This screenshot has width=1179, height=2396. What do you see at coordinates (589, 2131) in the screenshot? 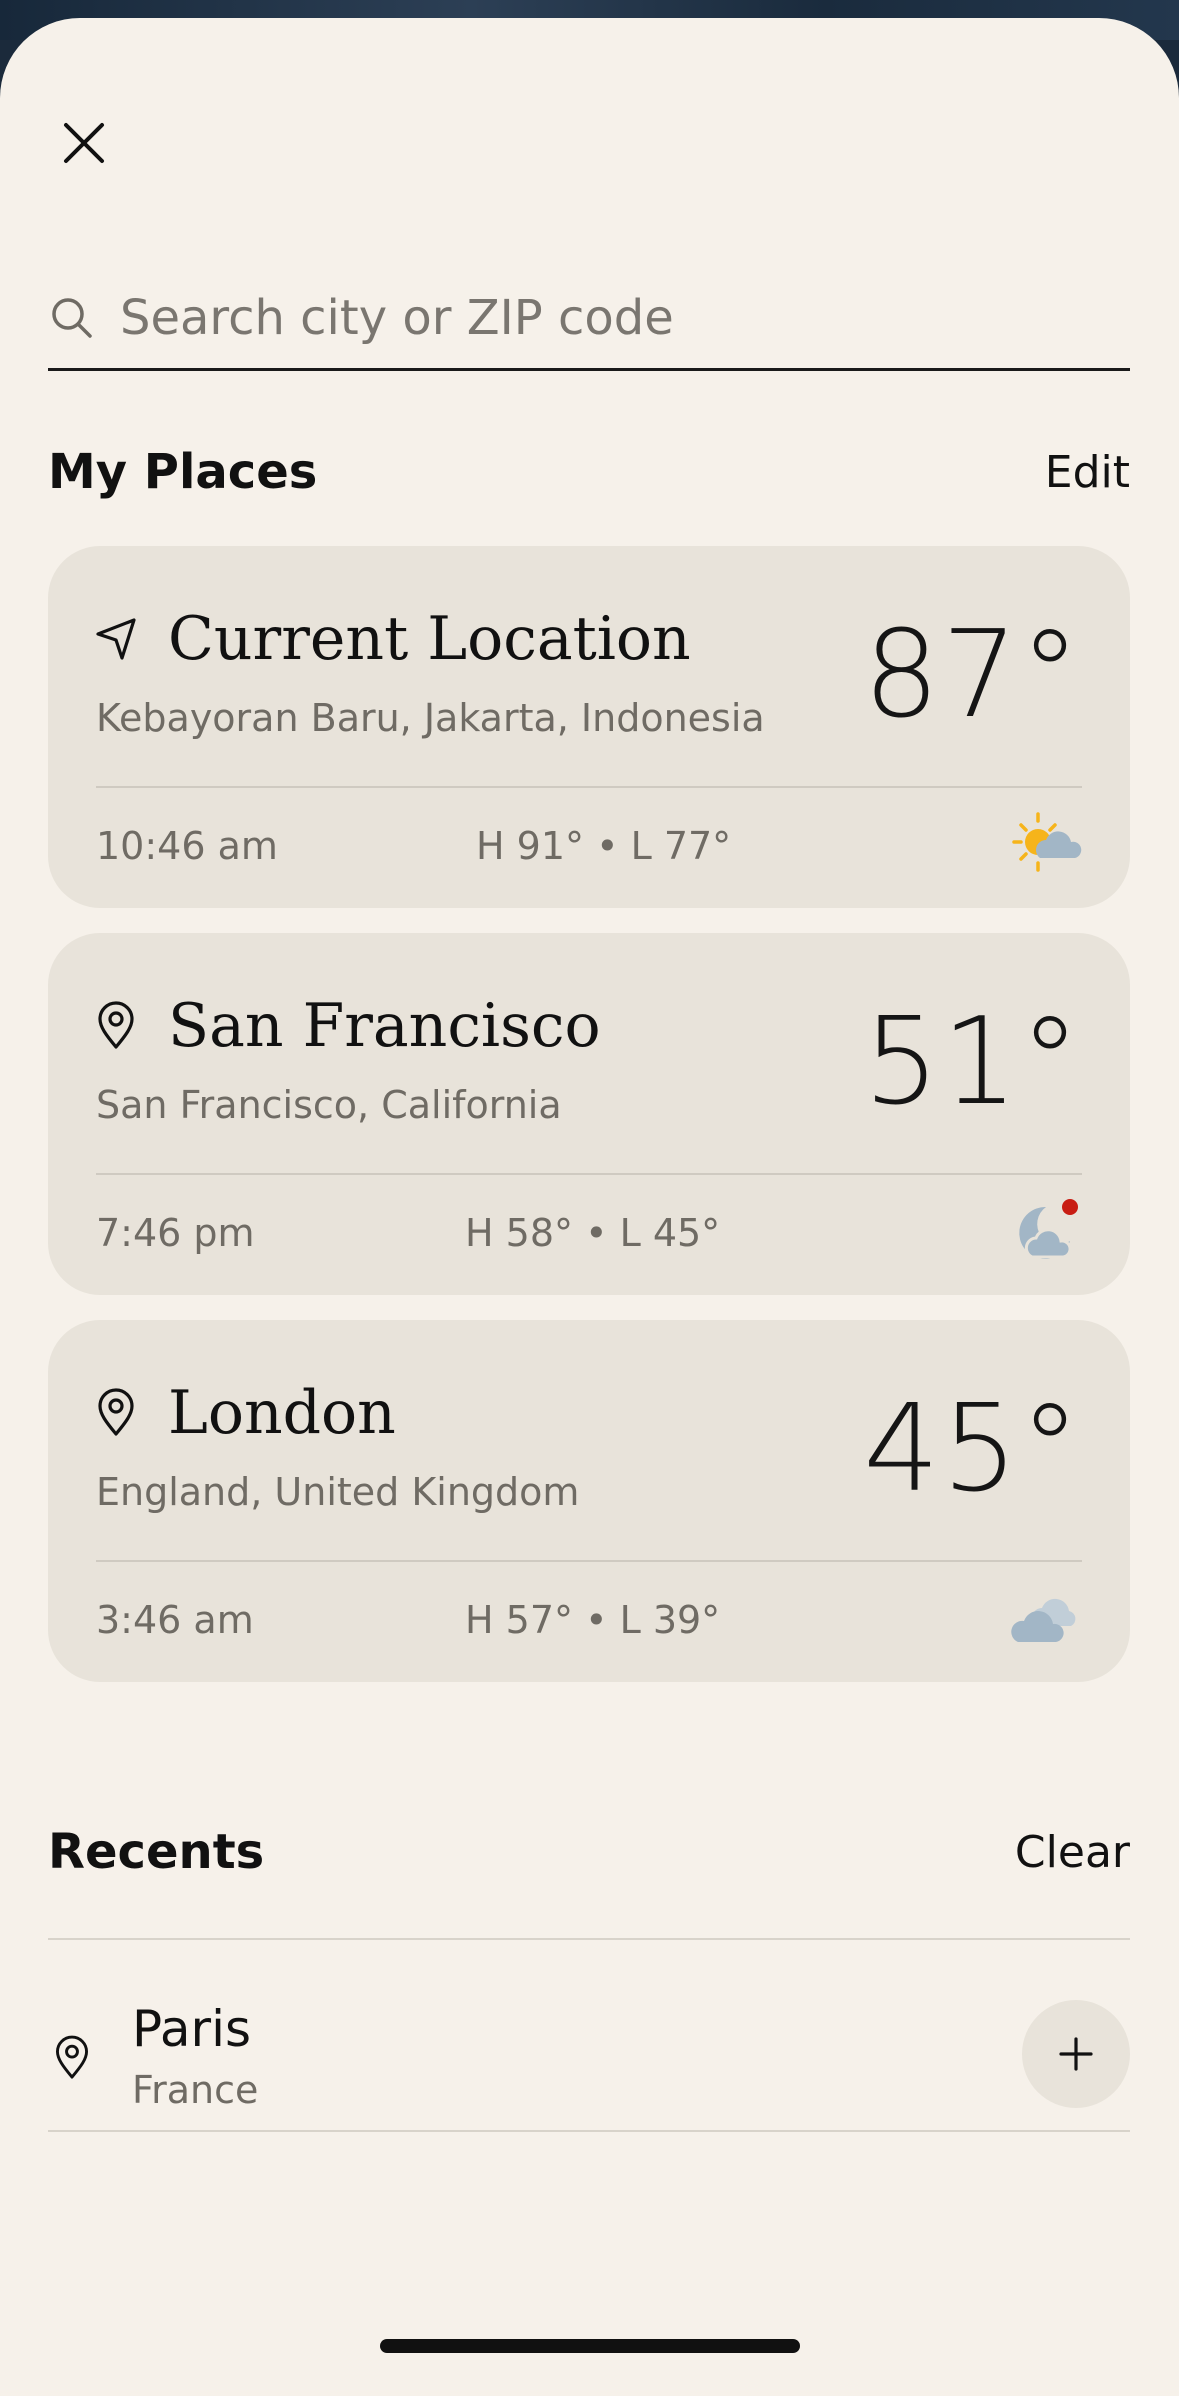
I see `recents-bottom-divider` at bounding box center [589, 2131].